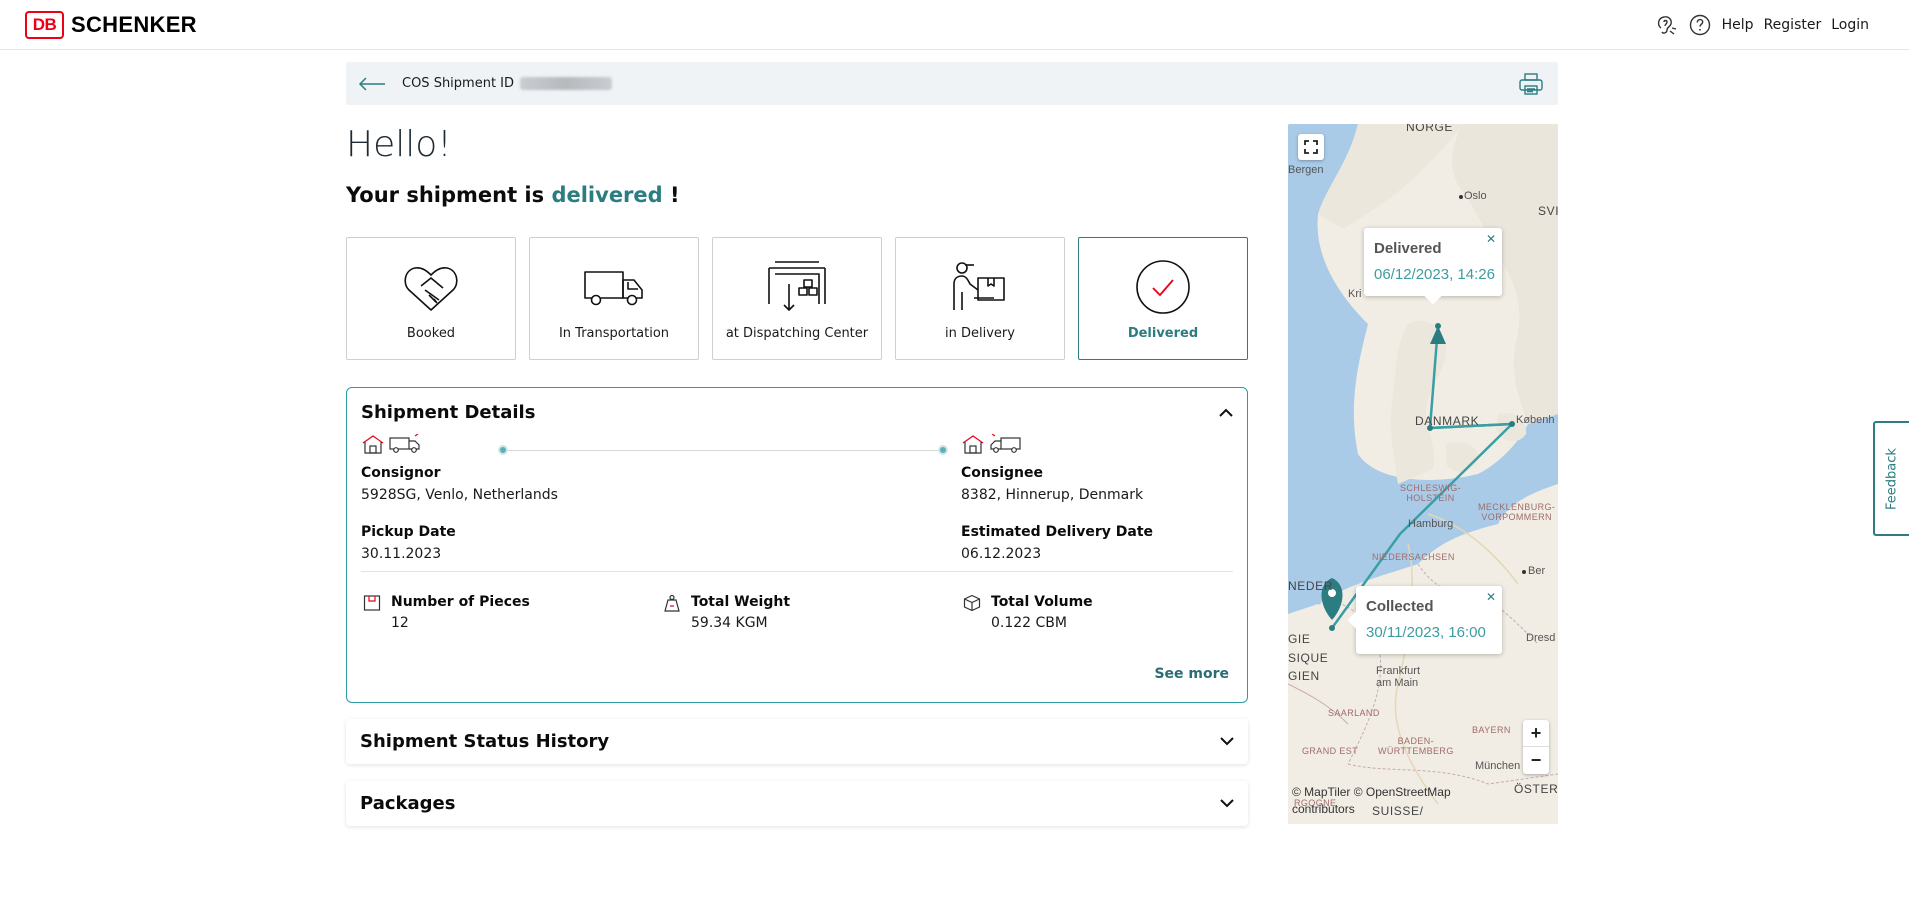  Describe the element at coordinates (134, 24) in the screenshot. I see `schenker-wordmark: SCHENKER` at that location.